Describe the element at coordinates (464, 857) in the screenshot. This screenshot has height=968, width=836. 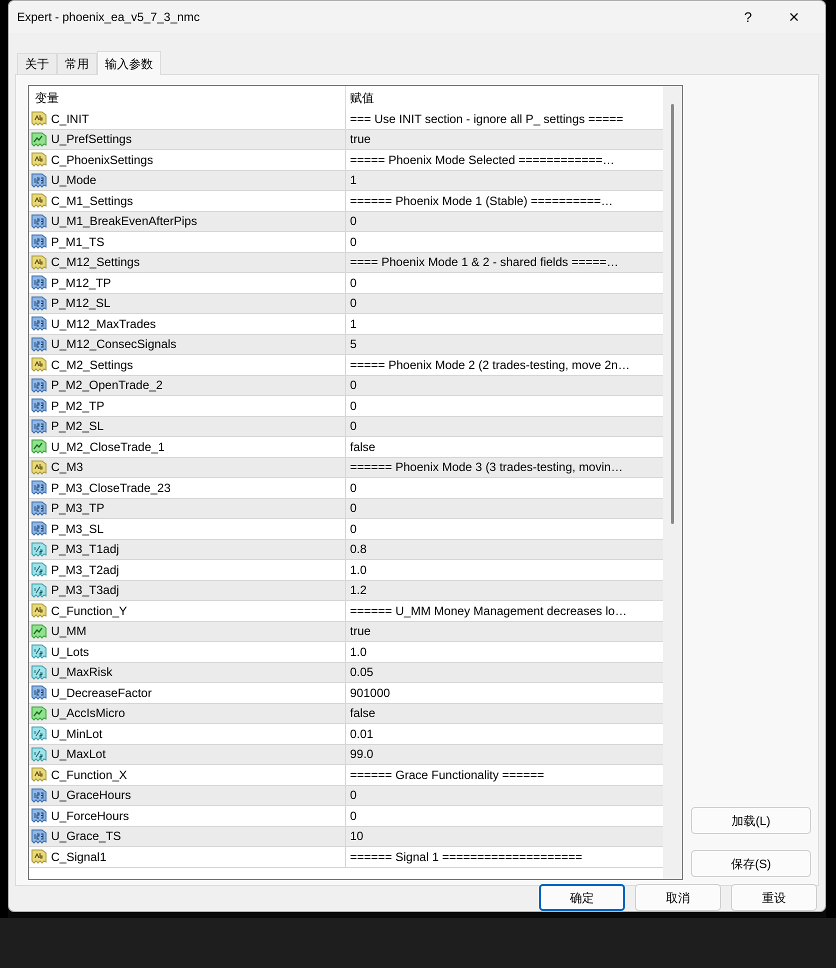
I see `value-cell: ====== Signal 1 ====================` at that location.